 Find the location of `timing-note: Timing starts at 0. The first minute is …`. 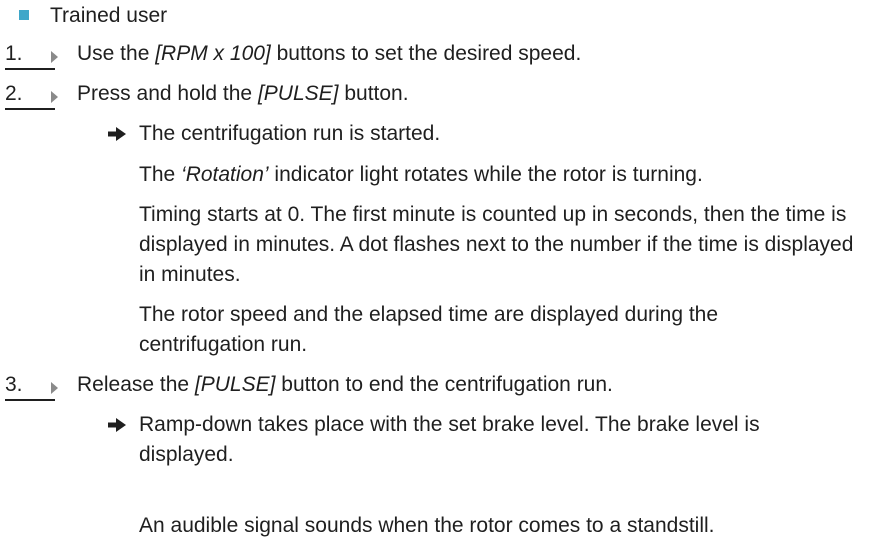

timing-note: Timing starts at 0. The first minute is … is located at coordinates (496, 244).